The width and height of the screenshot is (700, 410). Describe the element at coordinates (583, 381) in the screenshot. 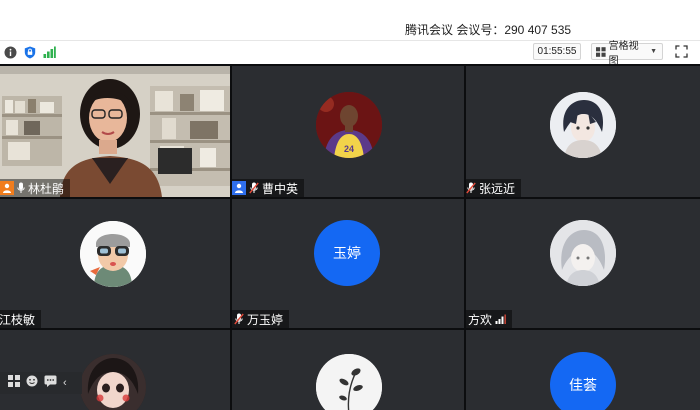

I see `text-avatar: 佳荟` at that location.